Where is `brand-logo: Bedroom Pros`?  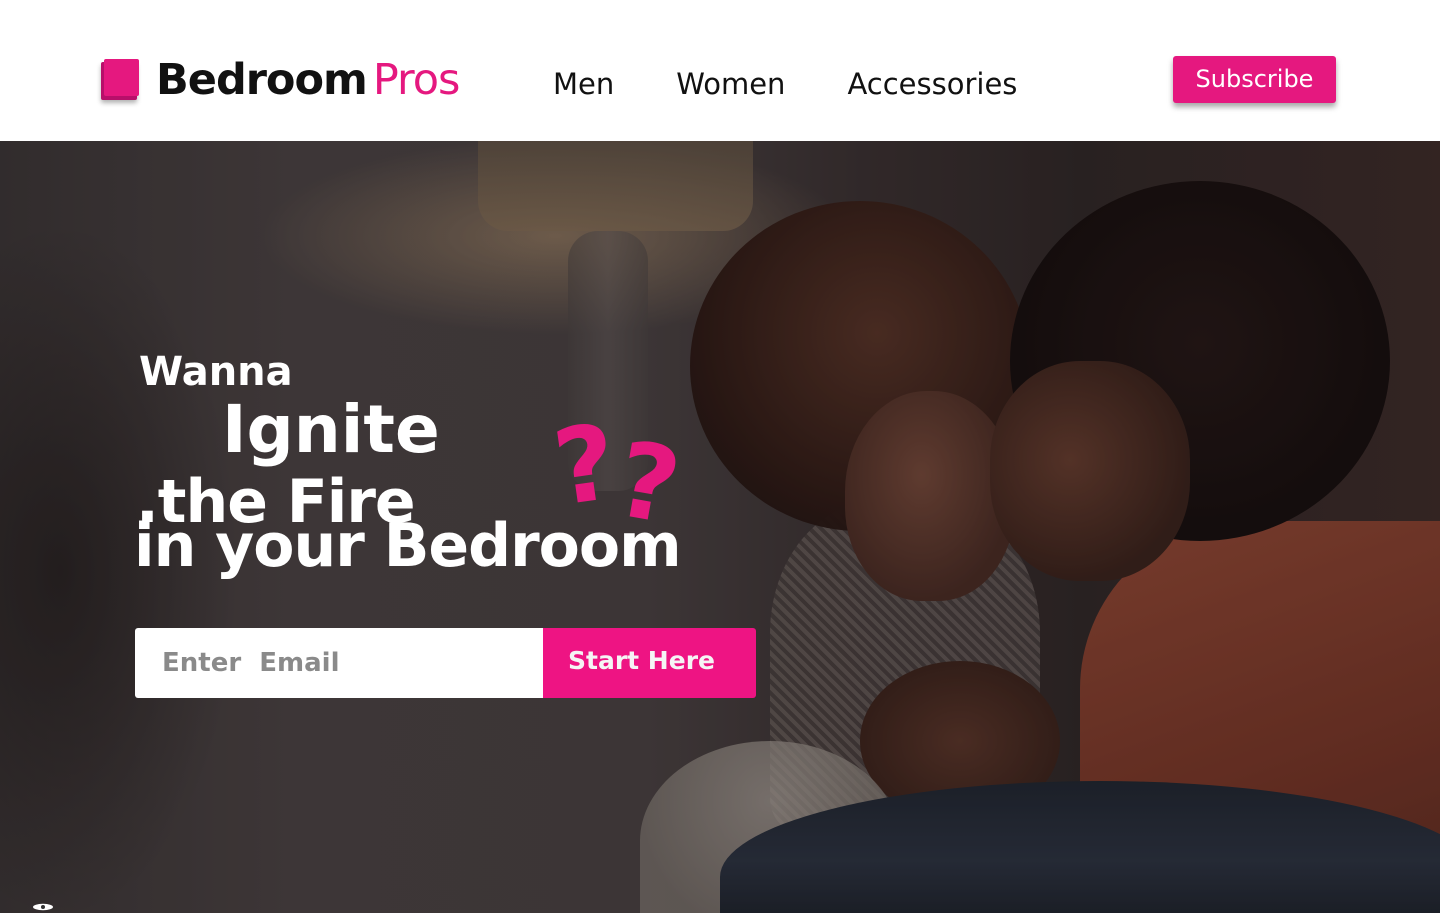
brand-logo: Bedroom Pros is located at coordinates (279, 80).